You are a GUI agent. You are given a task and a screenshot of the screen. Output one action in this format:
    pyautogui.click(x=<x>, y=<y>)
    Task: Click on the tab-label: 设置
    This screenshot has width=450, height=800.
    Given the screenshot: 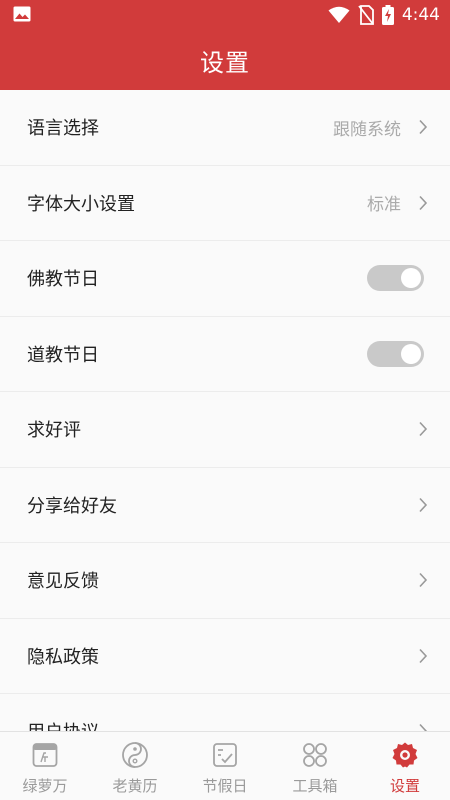 What is the action you would take?
    pyautogui.click(x=404, y=786)
    